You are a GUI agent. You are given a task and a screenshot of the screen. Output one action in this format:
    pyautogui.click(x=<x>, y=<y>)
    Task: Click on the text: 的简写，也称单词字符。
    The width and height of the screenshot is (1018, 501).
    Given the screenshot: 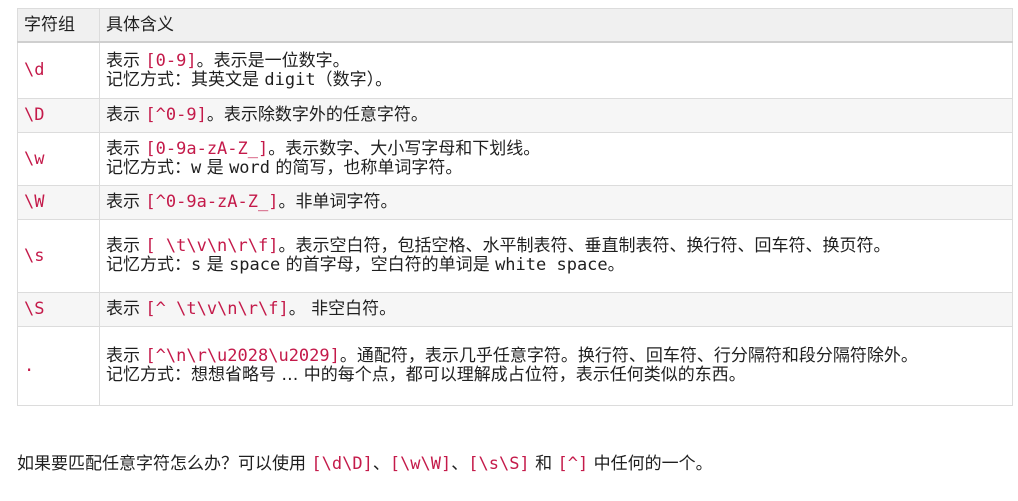 What is the action you would take?
    pyautogui.click(x=366, y=168)
    